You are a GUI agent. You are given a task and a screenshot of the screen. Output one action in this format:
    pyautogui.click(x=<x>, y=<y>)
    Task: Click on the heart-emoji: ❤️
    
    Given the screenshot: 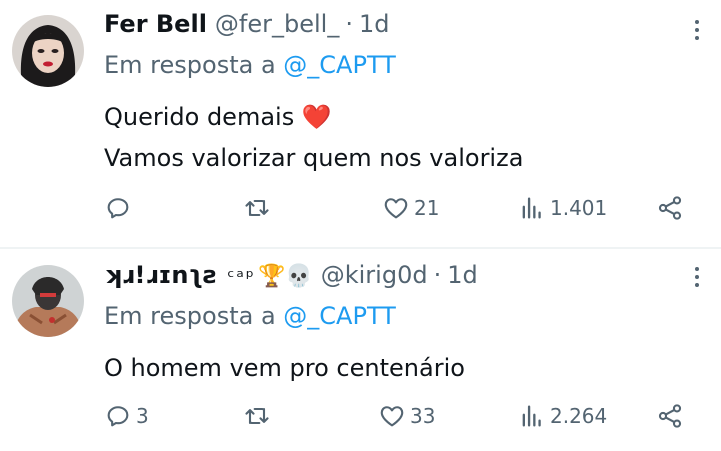 What is the action you would take?
    pyautogui.click(x=316, y=117)
    